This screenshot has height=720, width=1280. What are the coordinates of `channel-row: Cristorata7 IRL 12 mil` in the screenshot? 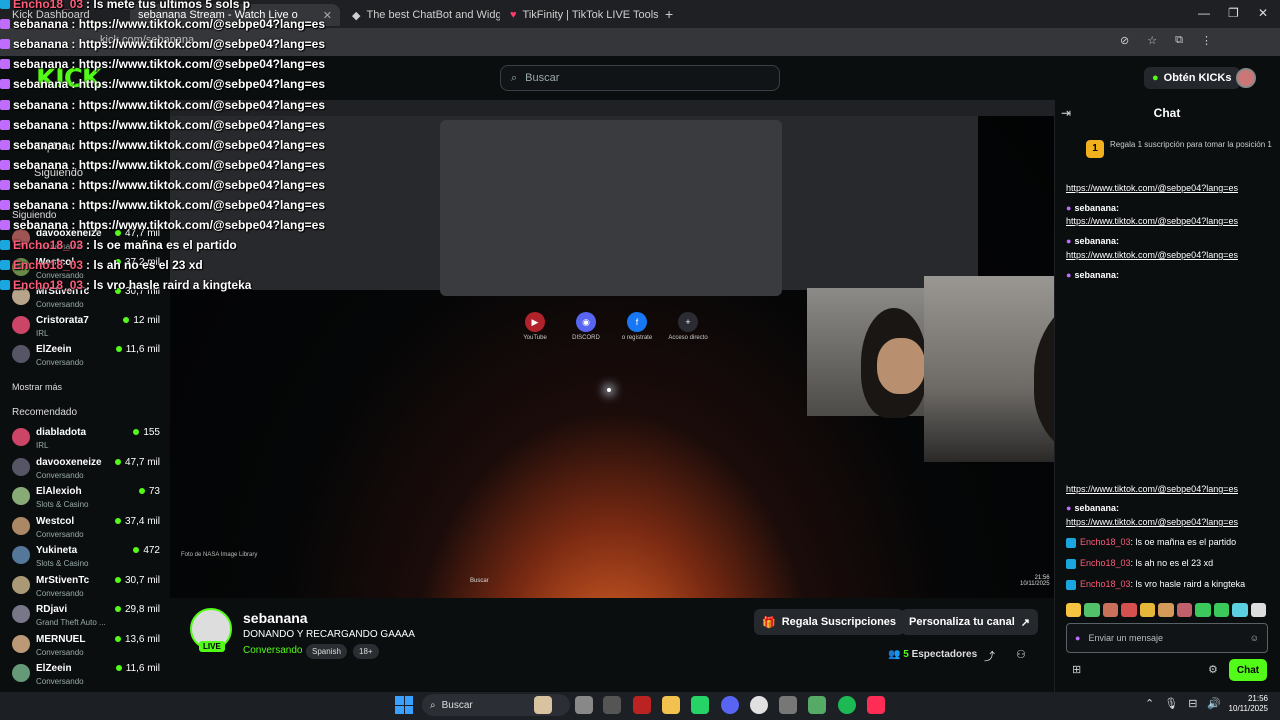 It's located at (85, 327).